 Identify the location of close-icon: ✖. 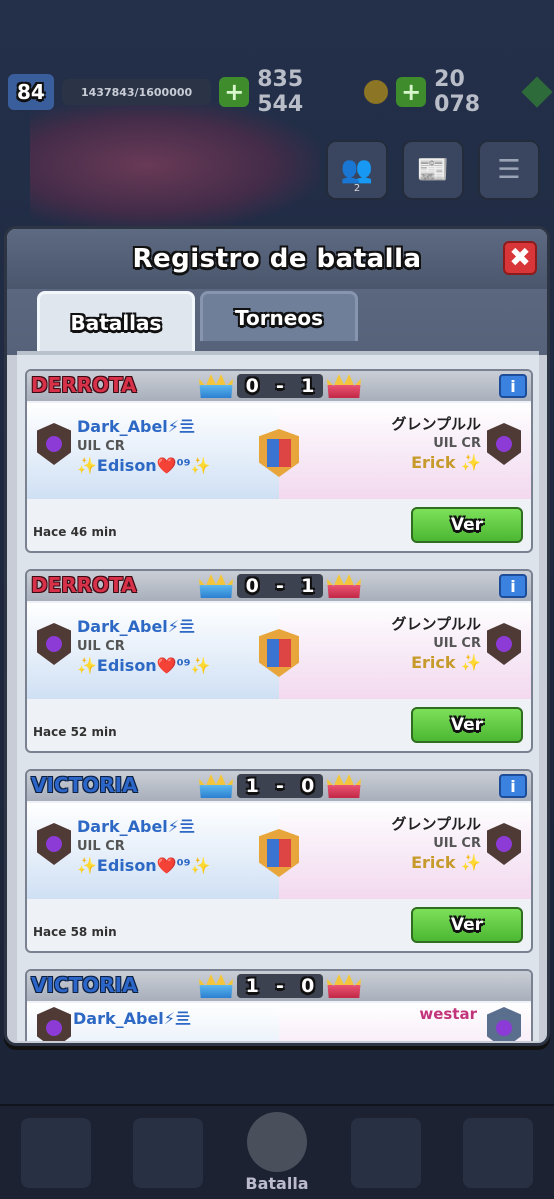
(520, 258).